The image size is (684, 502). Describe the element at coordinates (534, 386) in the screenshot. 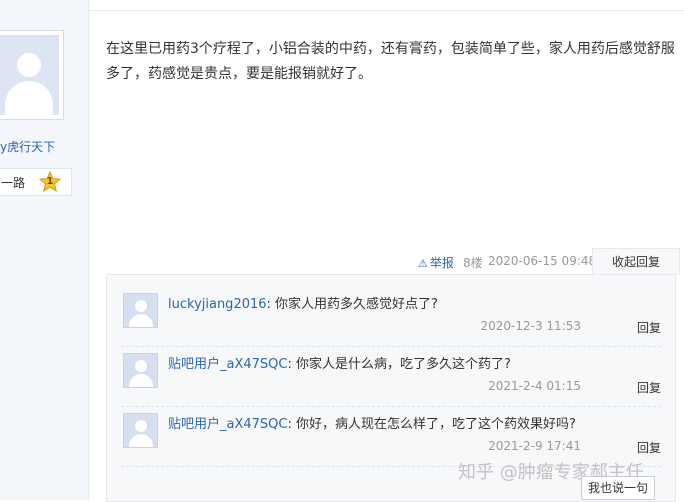

I see `reply-time: 2021-2-4 01:15` at that location.